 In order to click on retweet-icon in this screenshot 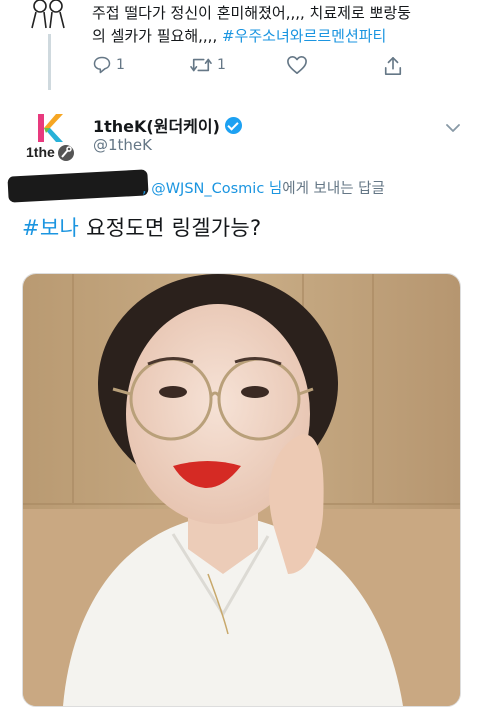, I will do `click(201, 65)`.